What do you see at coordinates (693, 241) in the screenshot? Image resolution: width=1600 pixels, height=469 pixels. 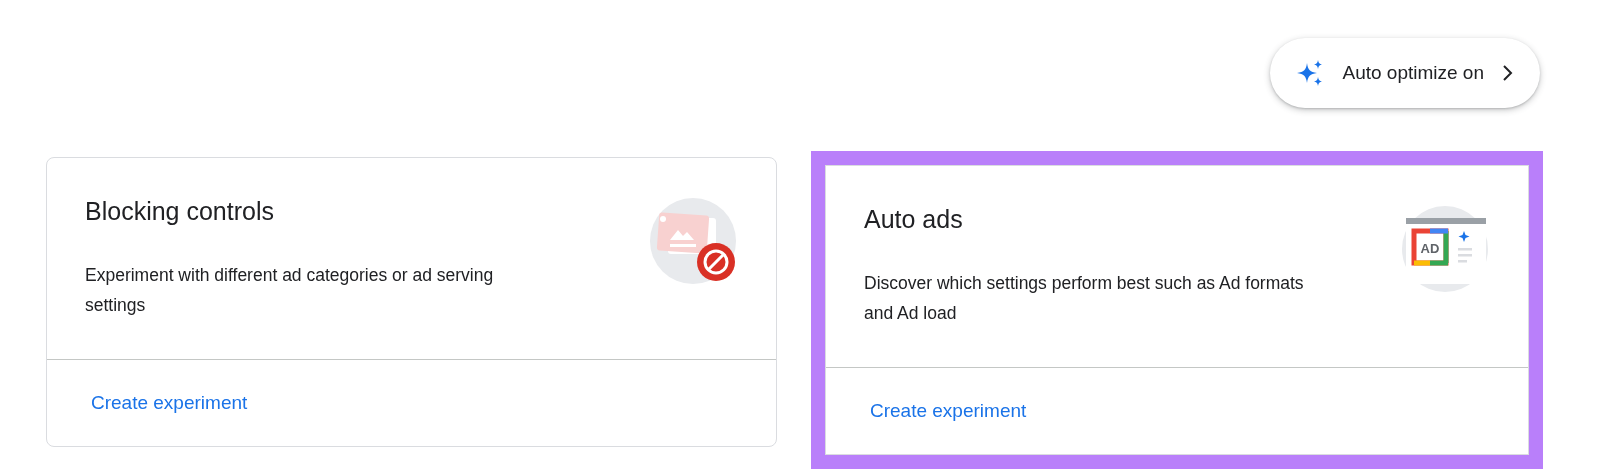 I see `blocked-image-icon` at bounding box center [693, 241].